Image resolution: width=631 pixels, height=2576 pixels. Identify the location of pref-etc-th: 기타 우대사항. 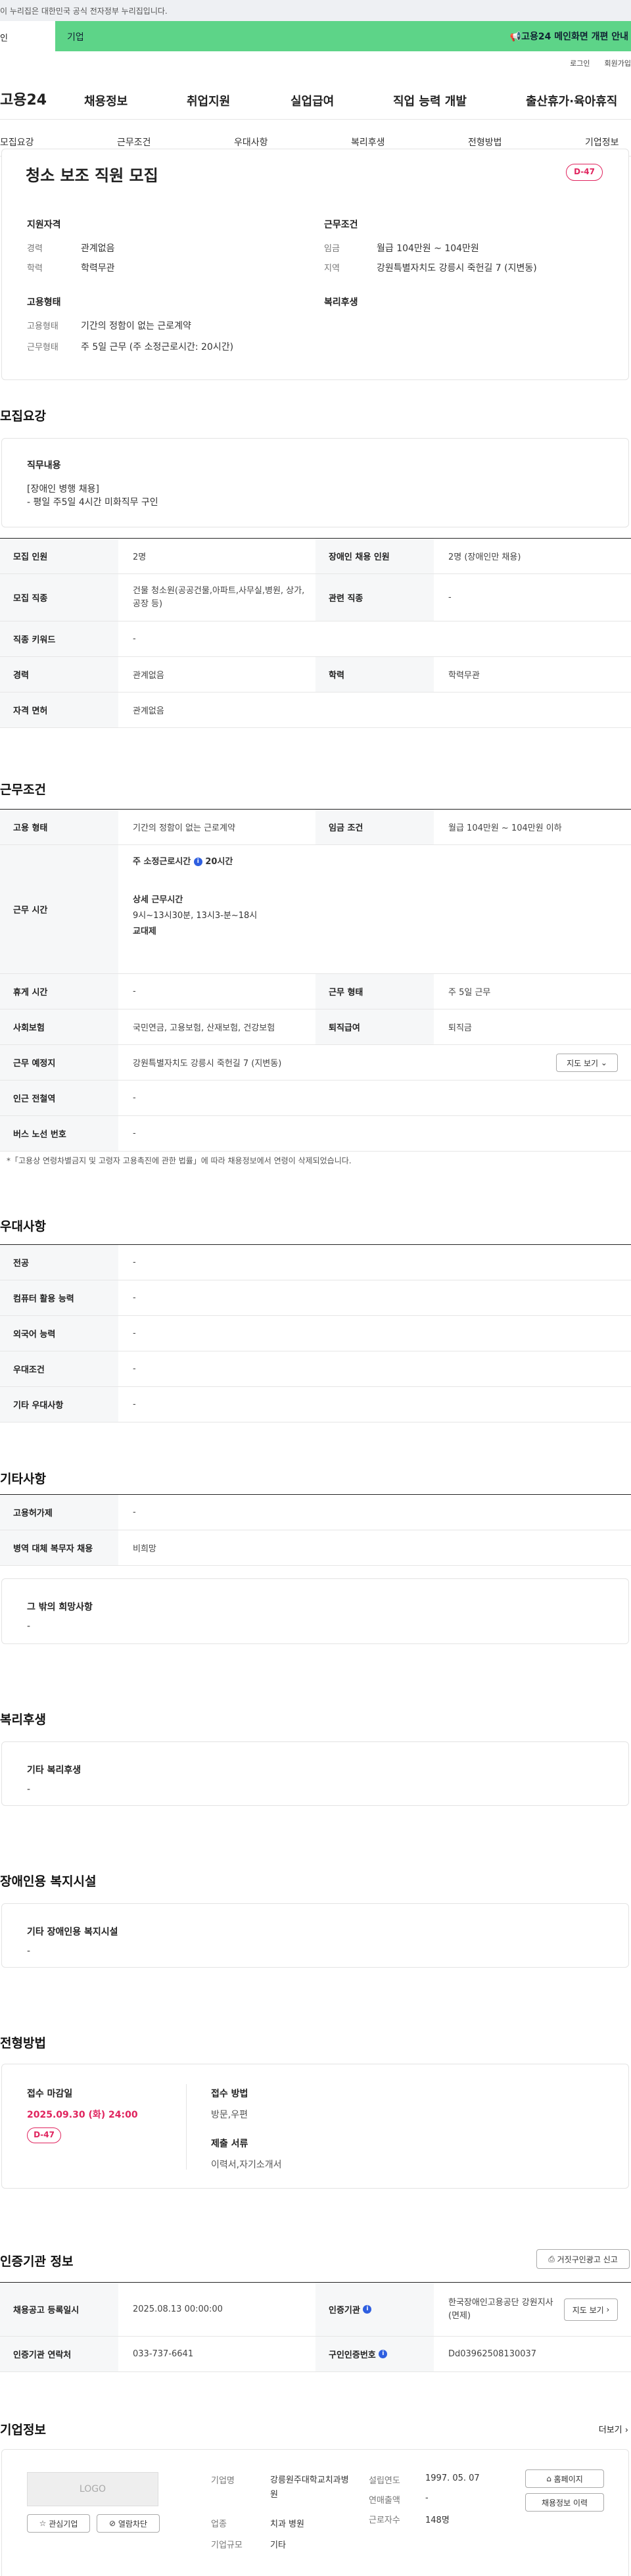
(59, 1405).